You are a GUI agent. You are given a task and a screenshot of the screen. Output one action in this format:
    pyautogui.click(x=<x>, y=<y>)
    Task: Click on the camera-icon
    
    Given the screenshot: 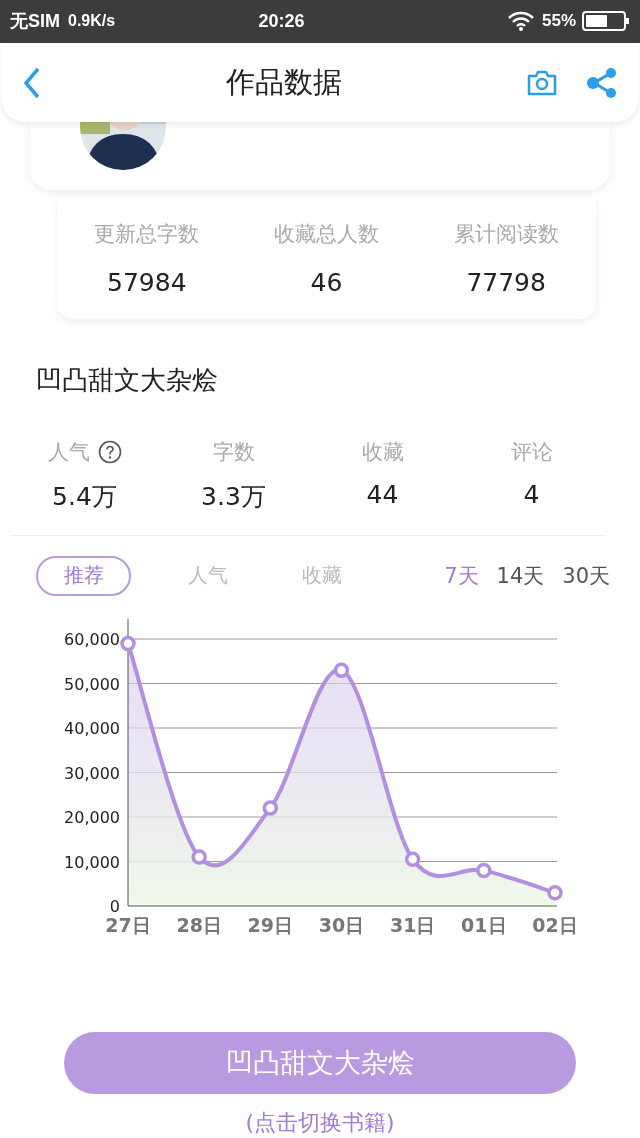 What is the action you would take?
    pyautogui.click(x=542, y=82)
    